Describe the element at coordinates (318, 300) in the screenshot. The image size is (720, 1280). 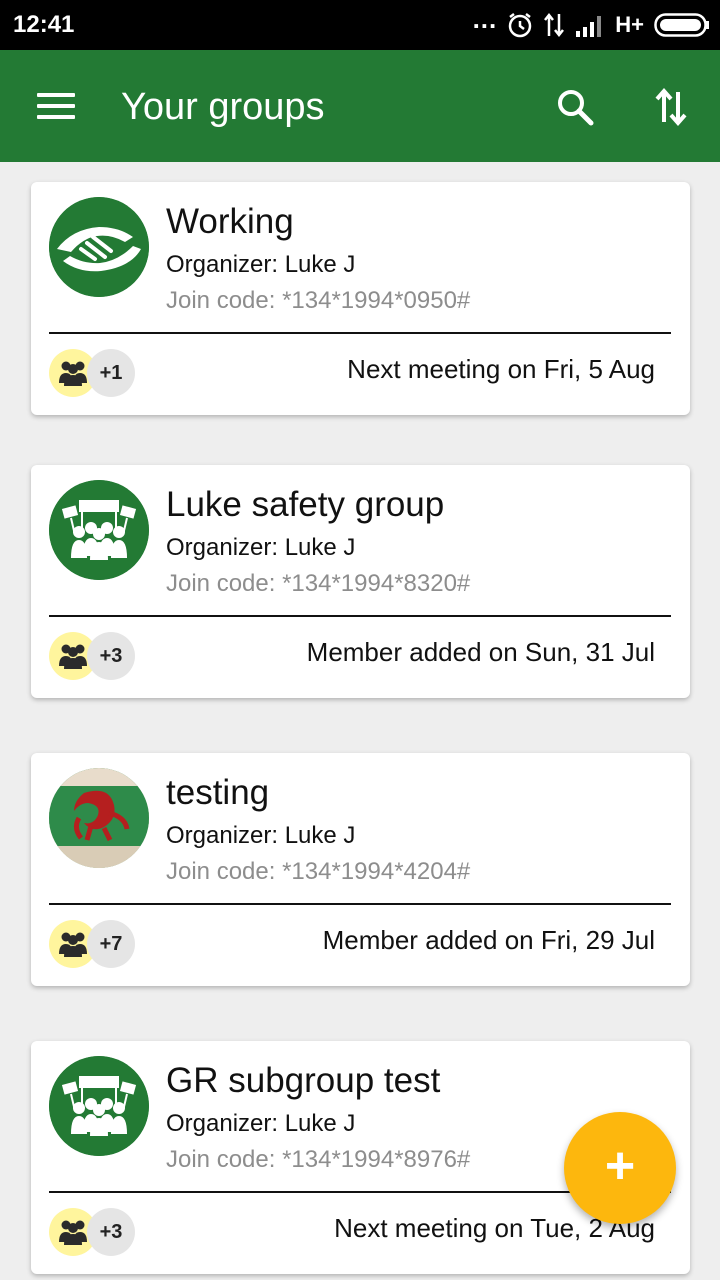
I see `group-join-code: Join code: *134*1994*0950#` at that location.